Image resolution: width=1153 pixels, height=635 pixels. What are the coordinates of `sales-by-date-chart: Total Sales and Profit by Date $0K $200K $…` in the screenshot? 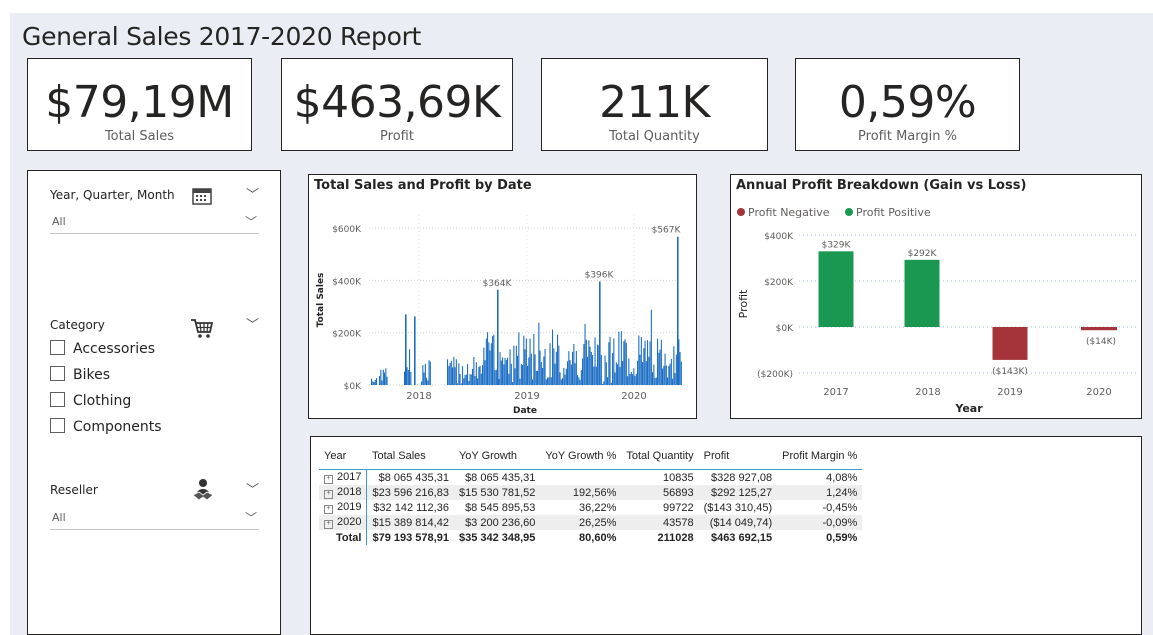 It's located at (502, 296).